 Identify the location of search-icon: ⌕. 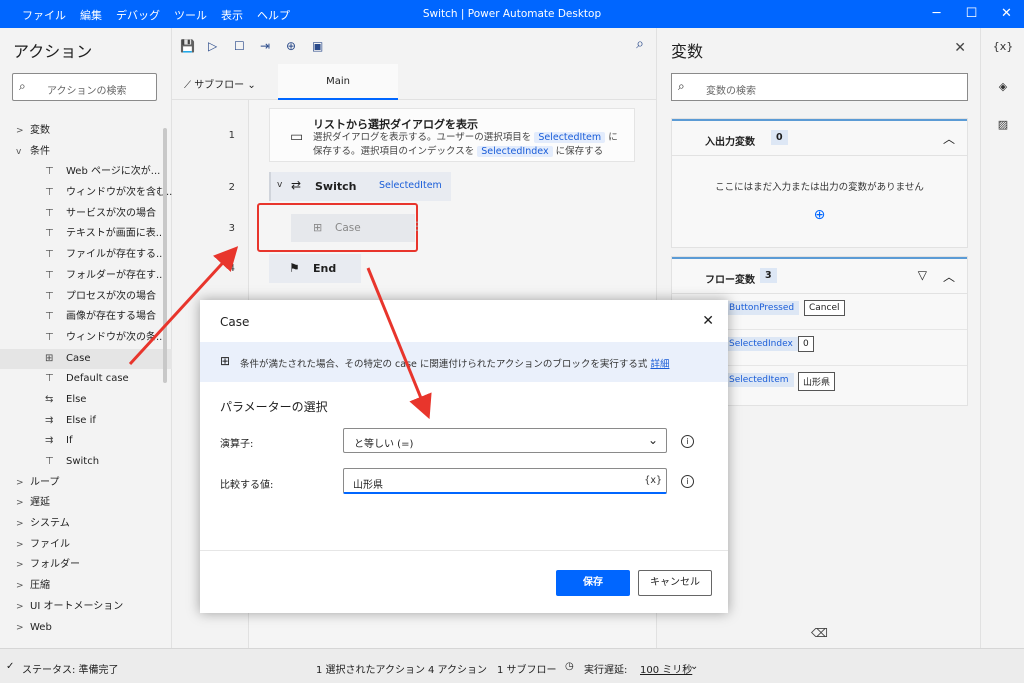
(681, 86).